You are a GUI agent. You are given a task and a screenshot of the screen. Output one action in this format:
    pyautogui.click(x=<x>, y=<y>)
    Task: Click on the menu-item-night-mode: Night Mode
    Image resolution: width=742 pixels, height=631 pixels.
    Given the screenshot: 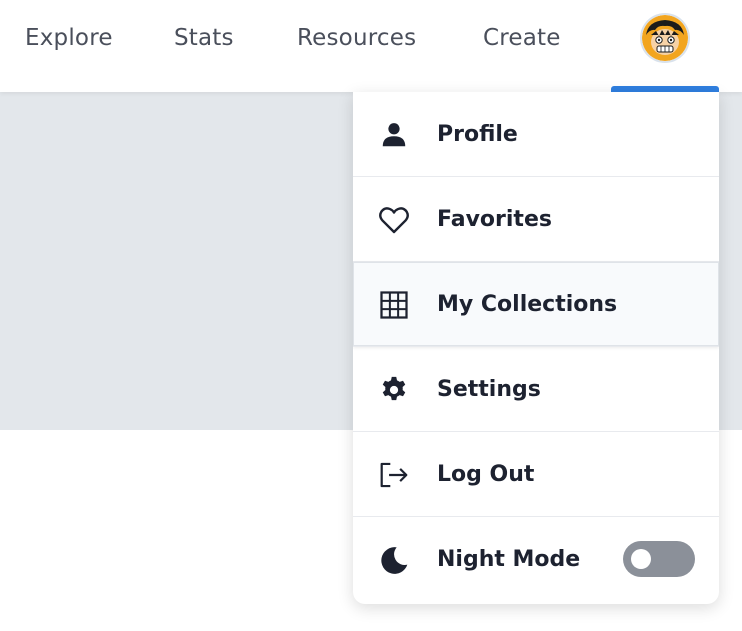 What is the action you would take?
    pyautogui.click(x=536, y=559)
    